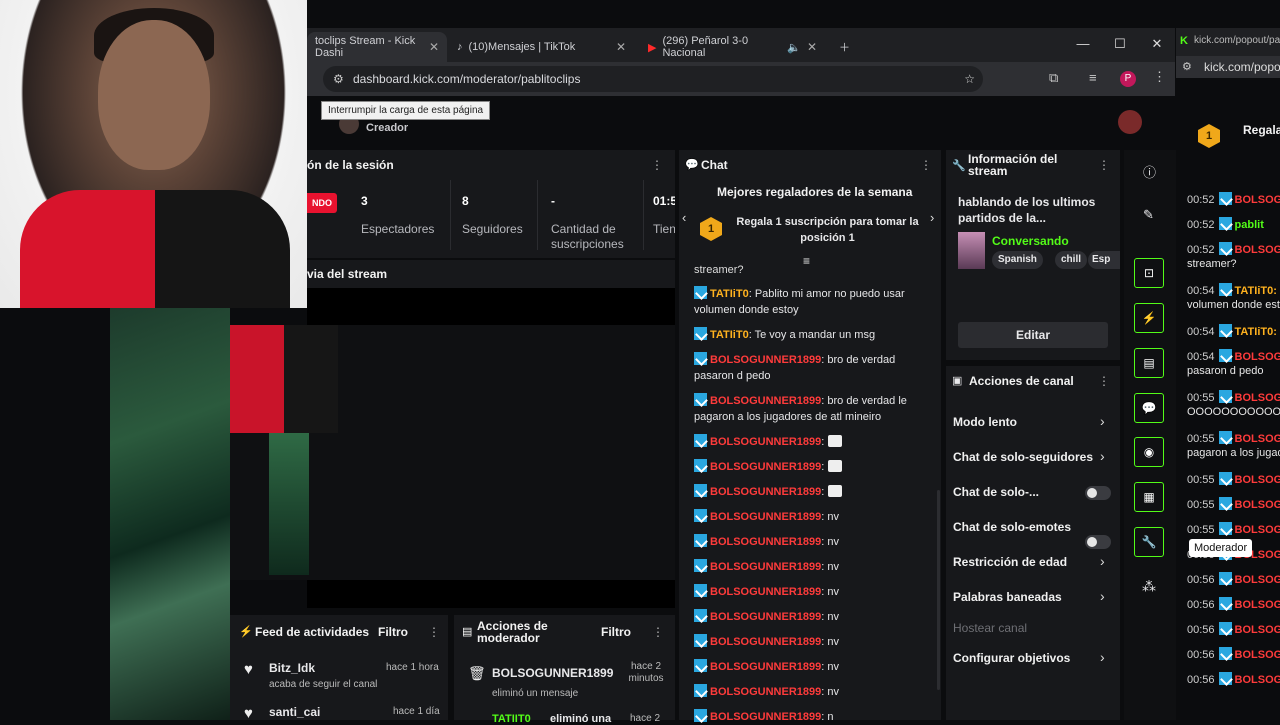  What do you see at coordinates (1149, 318) in the screenshot?
I see `bolt-icon: ⚡` at bounding box center [1149, 318].